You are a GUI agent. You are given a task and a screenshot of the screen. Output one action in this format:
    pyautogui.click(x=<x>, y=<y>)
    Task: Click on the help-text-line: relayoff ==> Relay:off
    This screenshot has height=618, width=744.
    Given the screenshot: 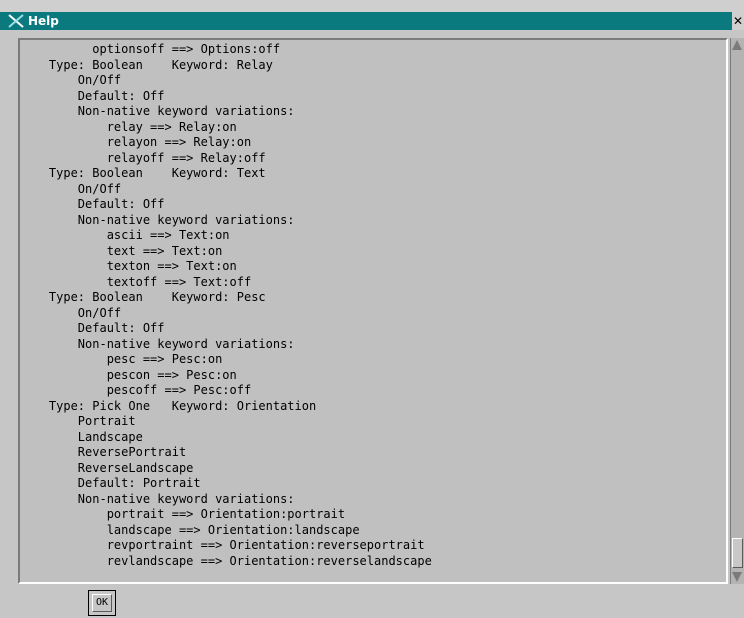 What is the action you would take?
    pyautogui.click(x=143, y=157)
    